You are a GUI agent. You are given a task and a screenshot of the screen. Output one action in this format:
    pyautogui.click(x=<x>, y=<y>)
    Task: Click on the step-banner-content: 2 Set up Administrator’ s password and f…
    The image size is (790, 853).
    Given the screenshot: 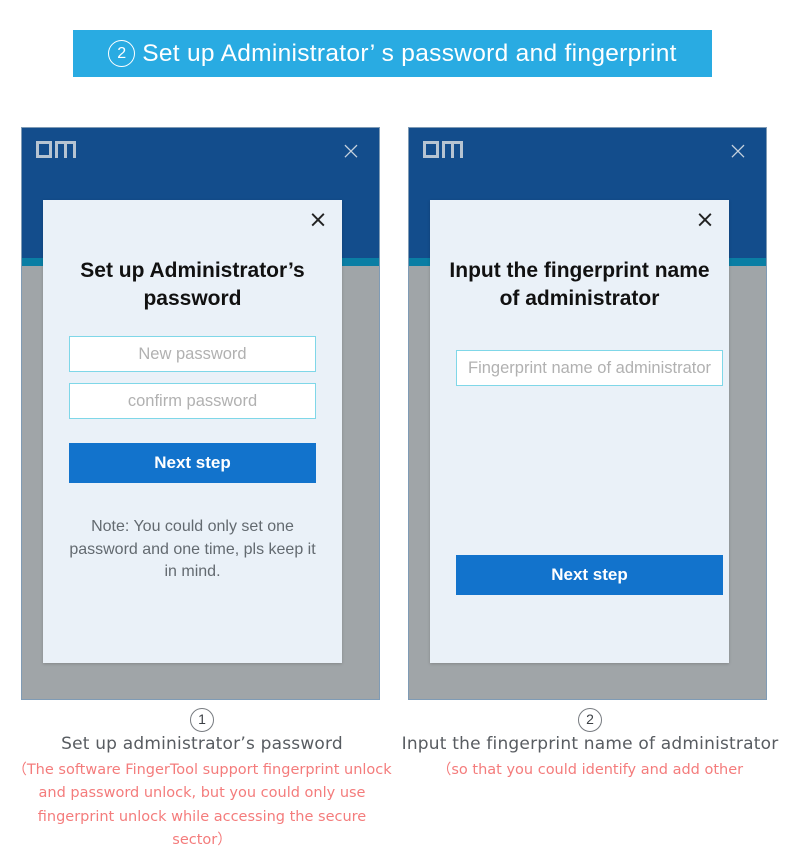 What is the action you would take?
    pyautogui.click(x=392, y=54)
    